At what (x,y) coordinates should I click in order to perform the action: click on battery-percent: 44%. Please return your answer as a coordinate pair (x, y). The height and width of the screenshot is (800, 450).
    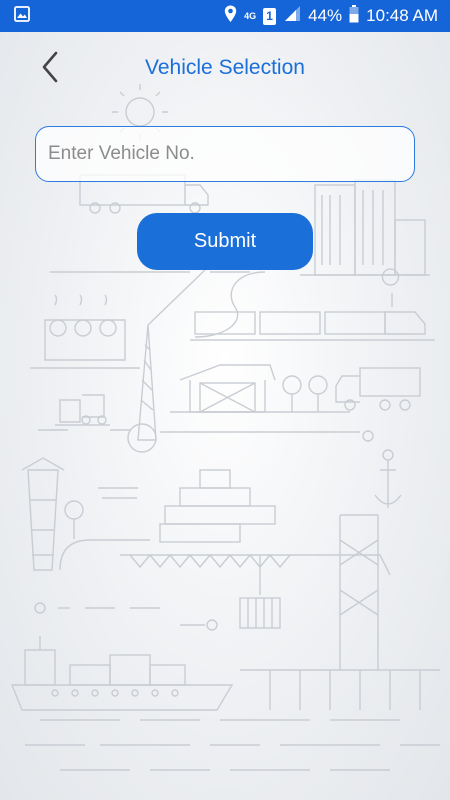
    Looking at the image, I should click on (325, 15).